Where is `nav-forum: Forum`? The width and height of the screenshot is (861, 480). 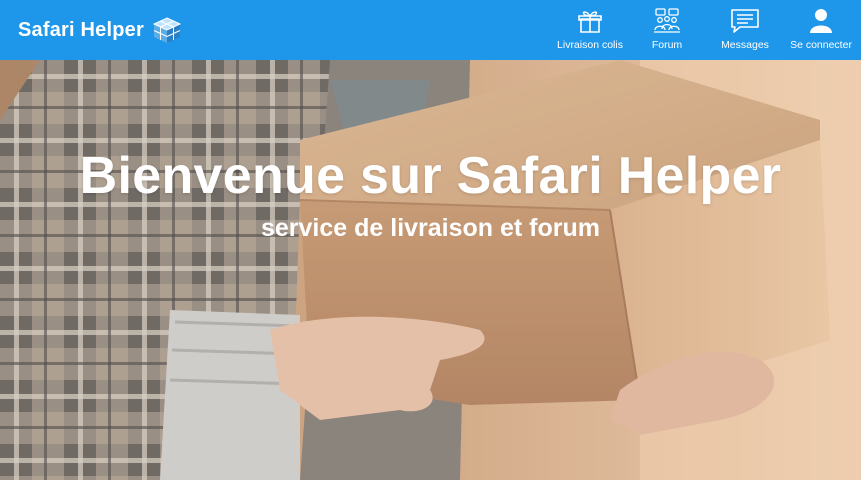
nav-forum: Forum is located at coordinates (667, 30).